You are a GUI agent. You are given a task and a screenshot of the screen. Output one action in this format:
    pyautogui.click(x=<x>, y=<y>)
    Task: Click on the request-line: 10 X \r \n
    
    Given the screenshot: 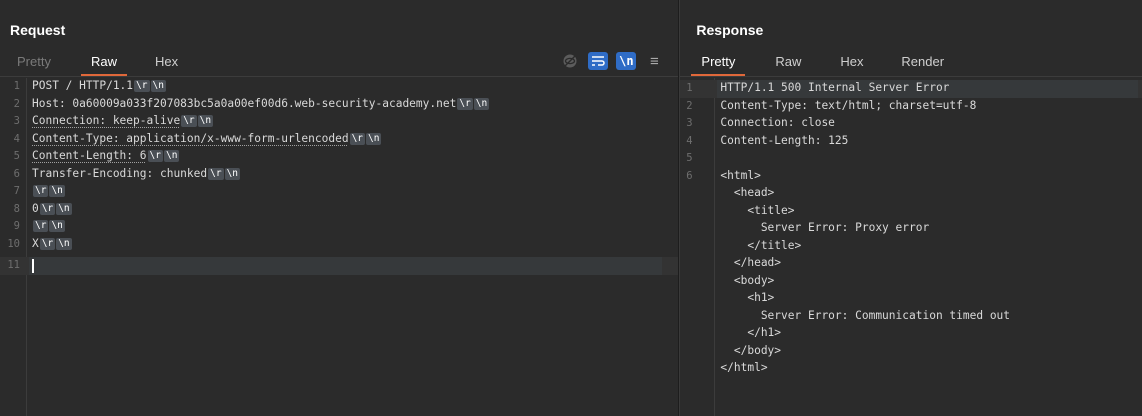 What is the action you would take?
    pyautogui.click(x=39, y=243)
    